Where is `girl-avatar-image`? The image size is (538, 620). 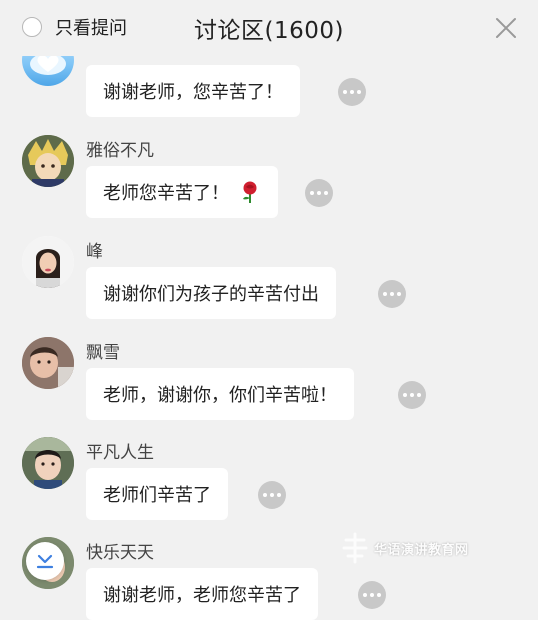 girl-avatar-image is located at coordinates (48, 262).